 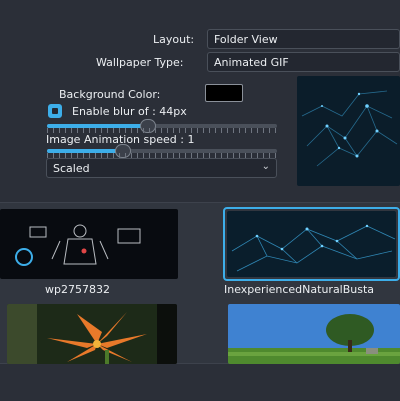 I want to click on wallpaper-type-value: Animated GIF, so click(x=251, y=62).